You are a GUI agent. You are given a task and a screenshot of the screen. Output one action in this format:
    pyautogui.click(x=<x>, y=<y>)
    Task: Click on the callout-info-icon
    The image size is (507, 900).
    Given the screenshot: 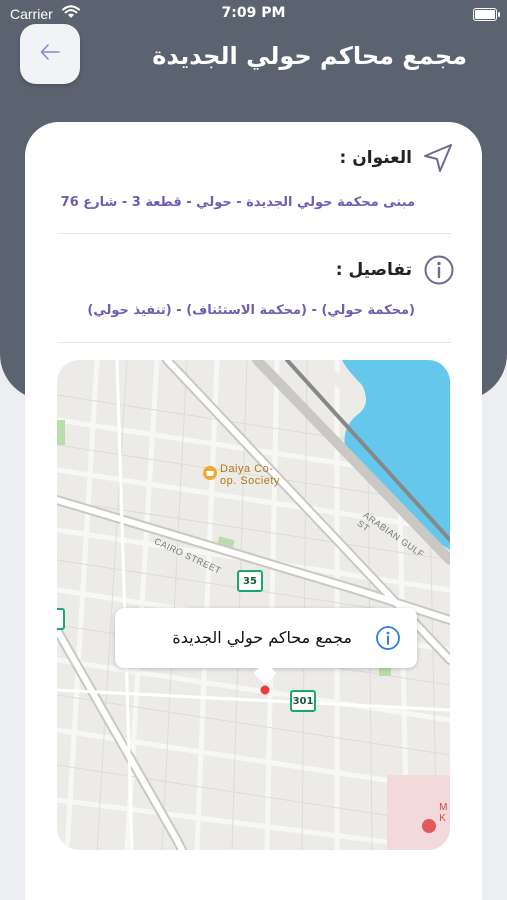 What is the action you would take?
    pyautogui.click(x=388, y=640)
    